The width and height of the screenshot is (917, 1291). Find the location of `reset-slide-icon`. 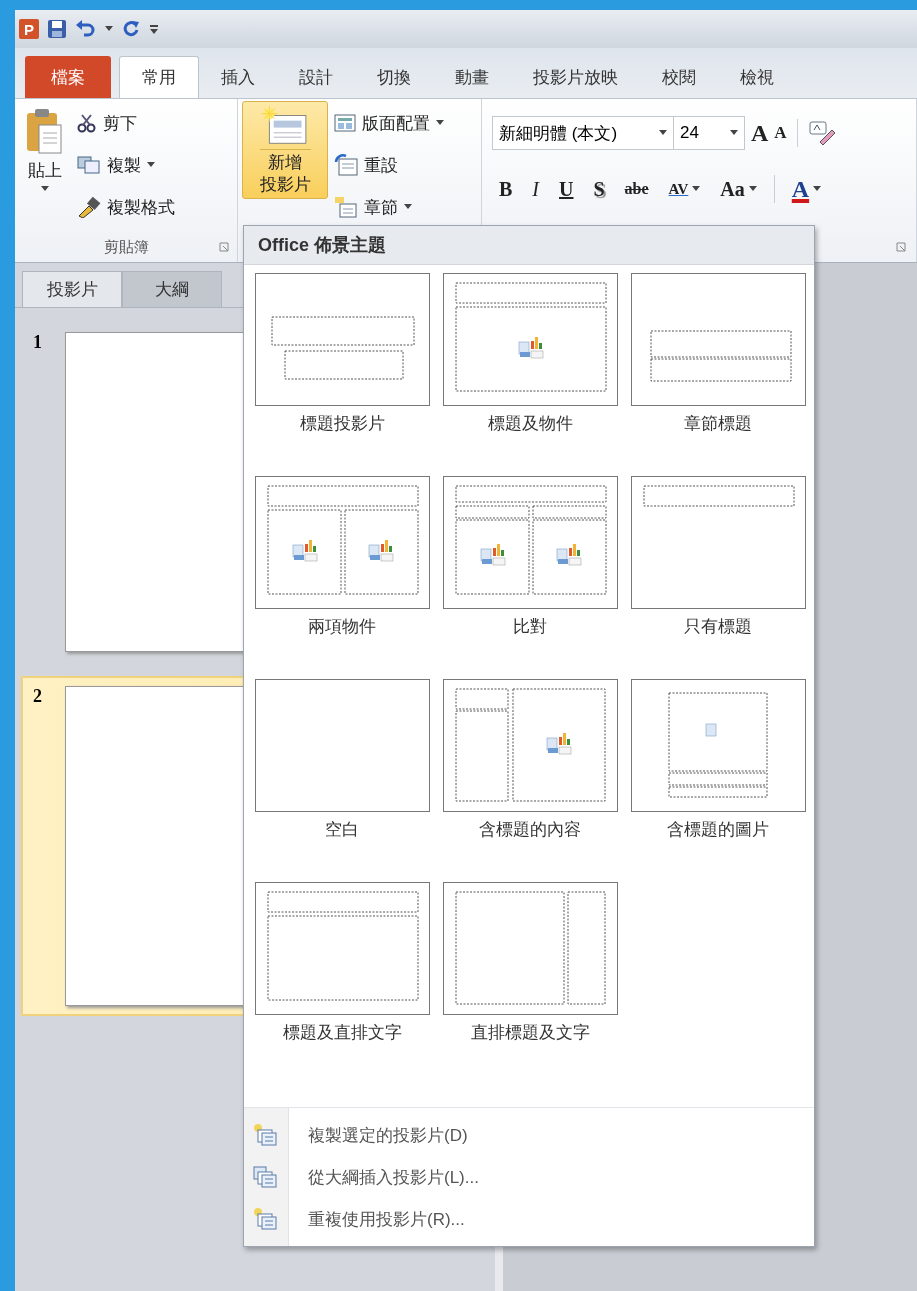

reset-slide-icon is located at coordinates (346, 165).